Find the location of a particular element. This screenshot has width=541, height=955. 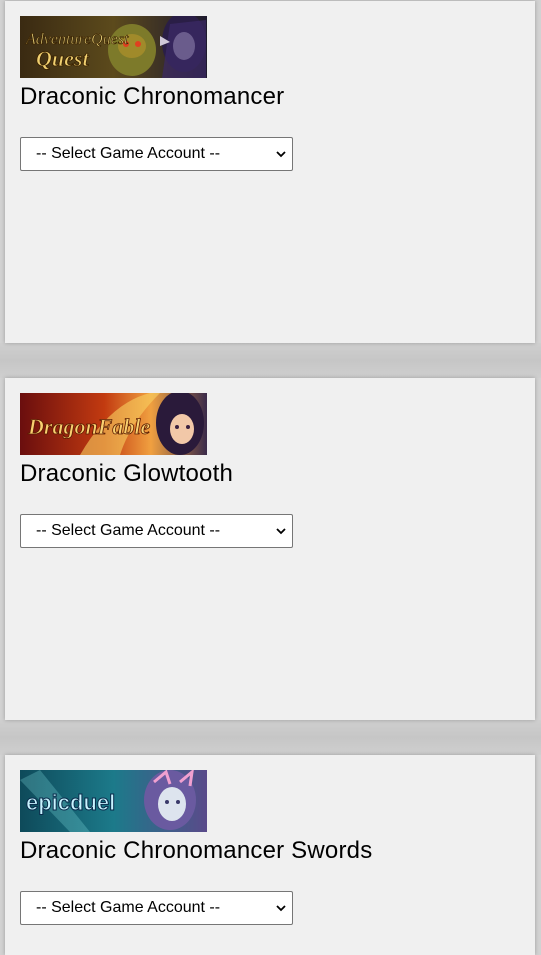

epicduel-logo-icon: epicduel is located at coordinates (113, 801).